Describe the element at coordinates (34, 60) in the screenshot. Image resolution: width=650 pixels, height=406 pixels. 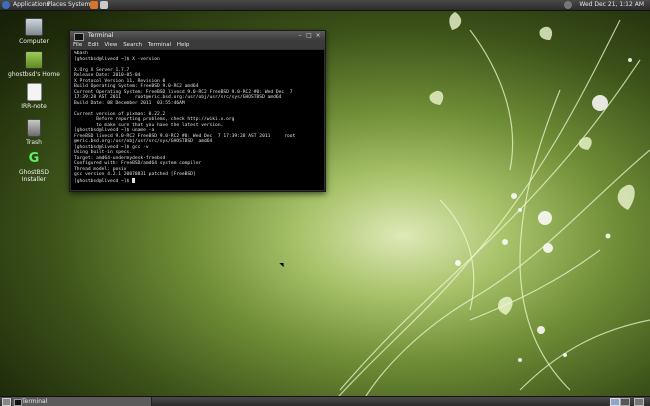
I see `home-folder-icon` at that location.